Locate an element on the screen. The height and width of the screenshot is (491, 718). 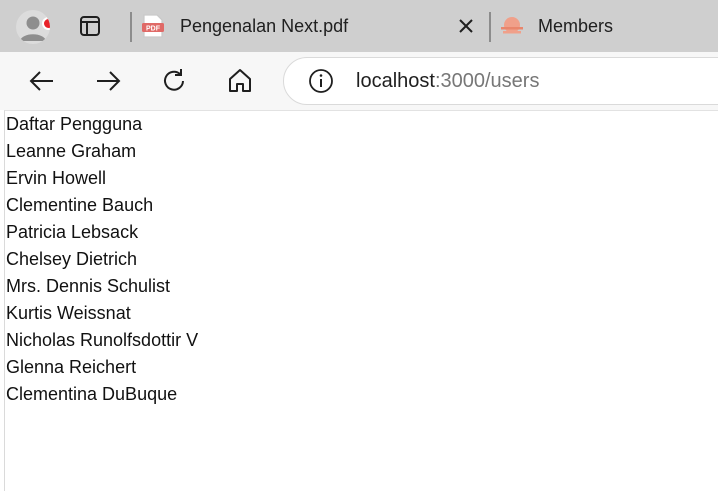
user-item: Ervin Howell is located at coordinates (56, 178).